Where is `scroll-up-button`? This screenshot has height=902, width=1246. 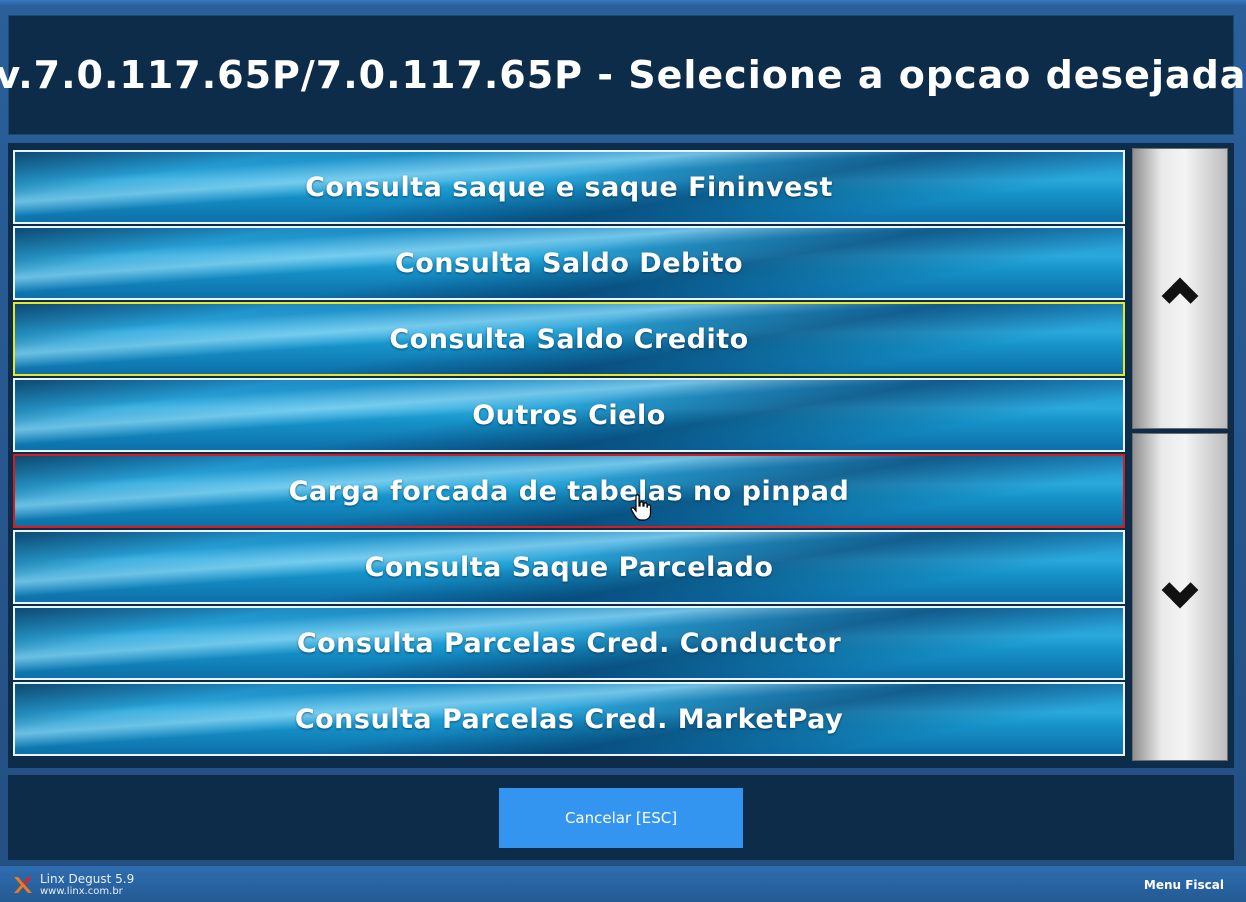 scroll-up-button is located at coordinates (1180, 288).